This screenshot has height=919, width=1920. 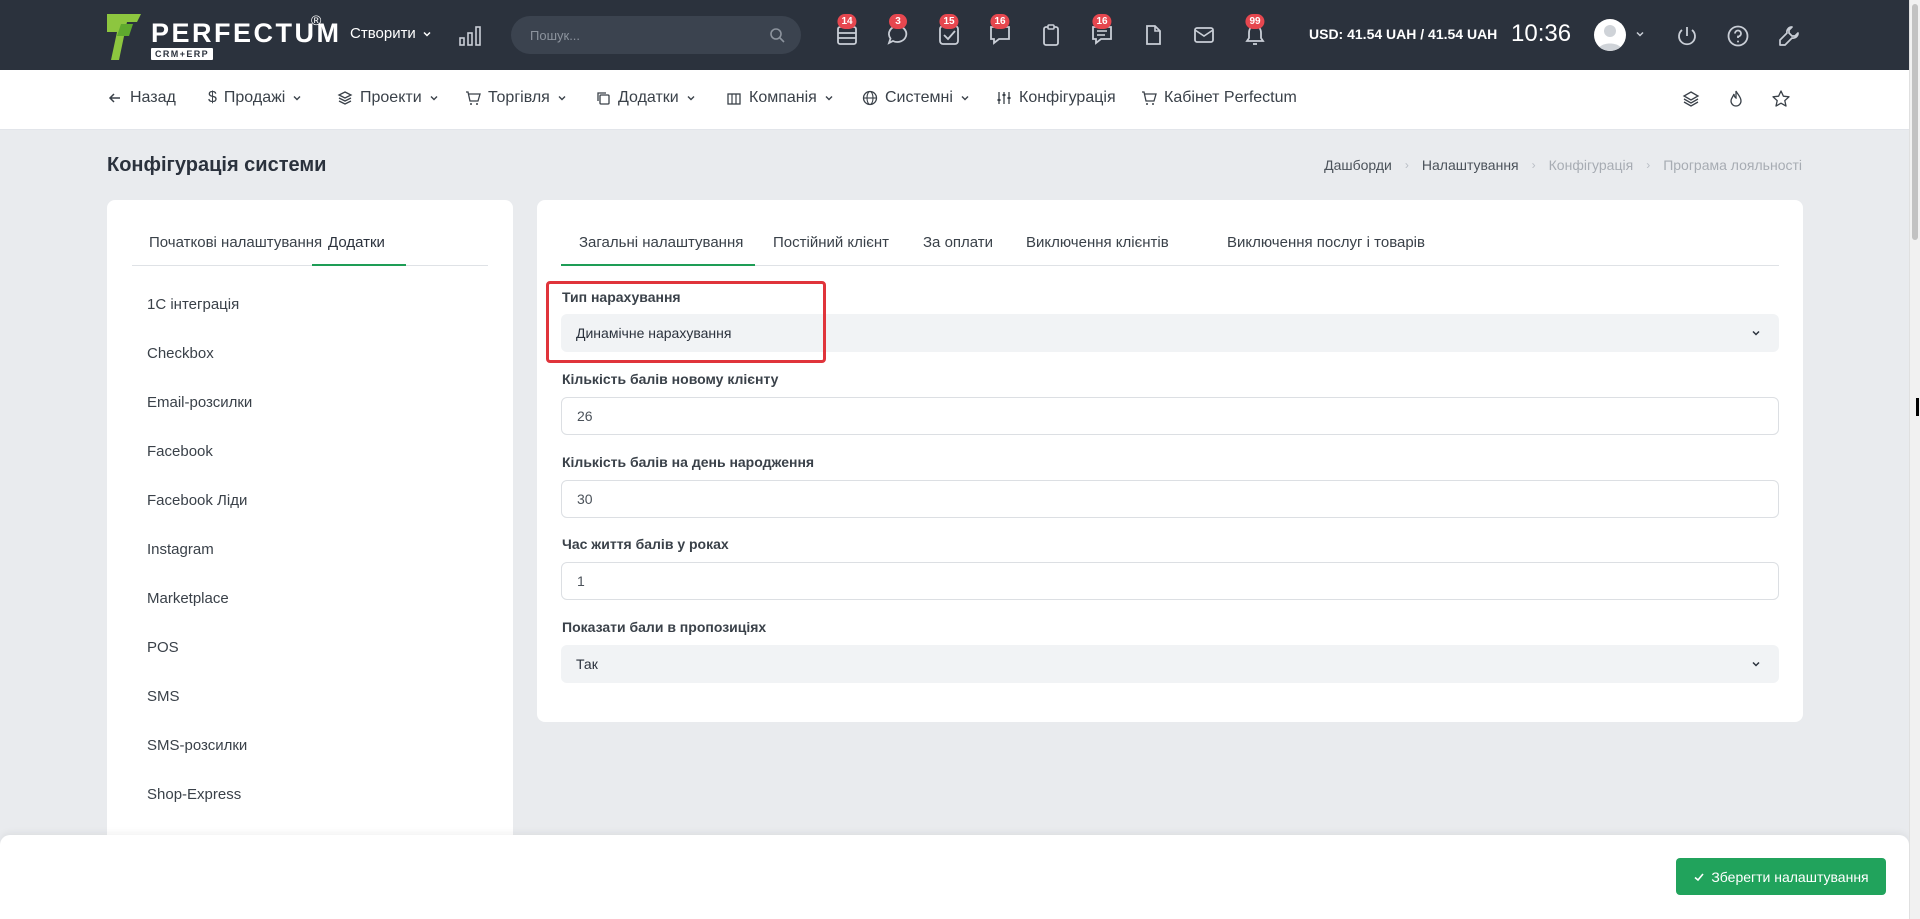 What do you see at coordinates (847, 31) in the screenshot?
I see `calendar-table-button: 14` at bounding box center [847, 31].